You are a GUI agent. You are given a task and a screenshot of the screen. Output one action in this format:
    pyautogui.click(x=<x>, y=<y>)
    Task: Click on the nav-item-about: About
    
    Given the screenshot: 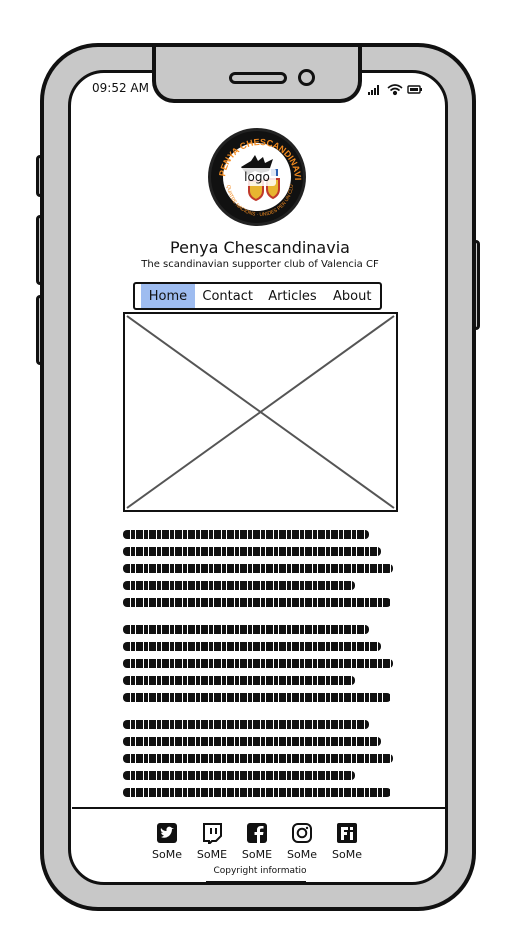 What is the action you would take?
    pyautogui.click(x=352, y=296)
    